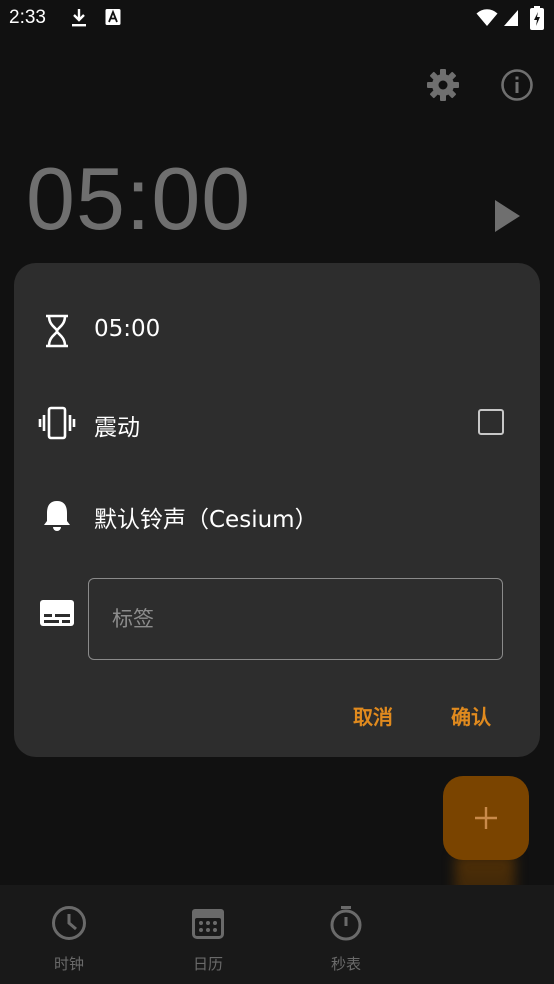 This screenshot has height=984, width=554. What do you see at coordinates (57, 516) in the screenshot?
I see `bell-icon` at bounding box center [57, 516].